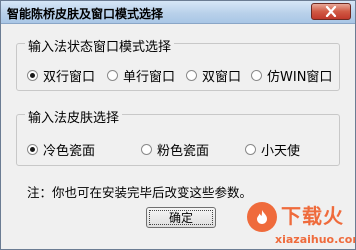 The image size is (356, 250). Describe the element at coordinates (183, 151) in the screenshot. I see `radio-label: 粉色瓷面` at that location.